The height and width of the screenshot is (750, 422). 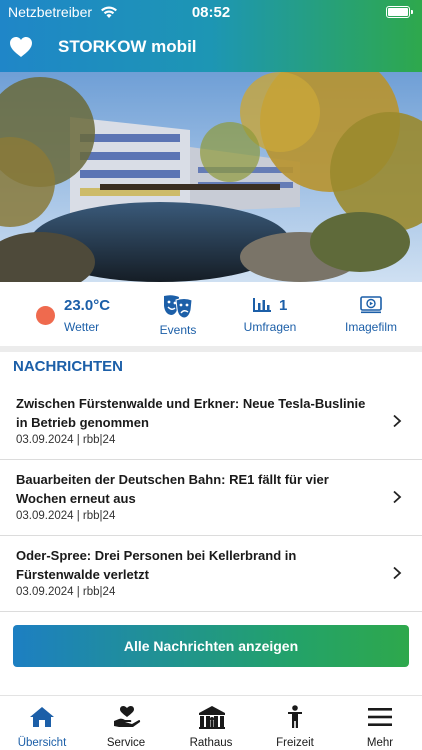 I want to click on theater-masks-icon, so click(x=178, y=307).